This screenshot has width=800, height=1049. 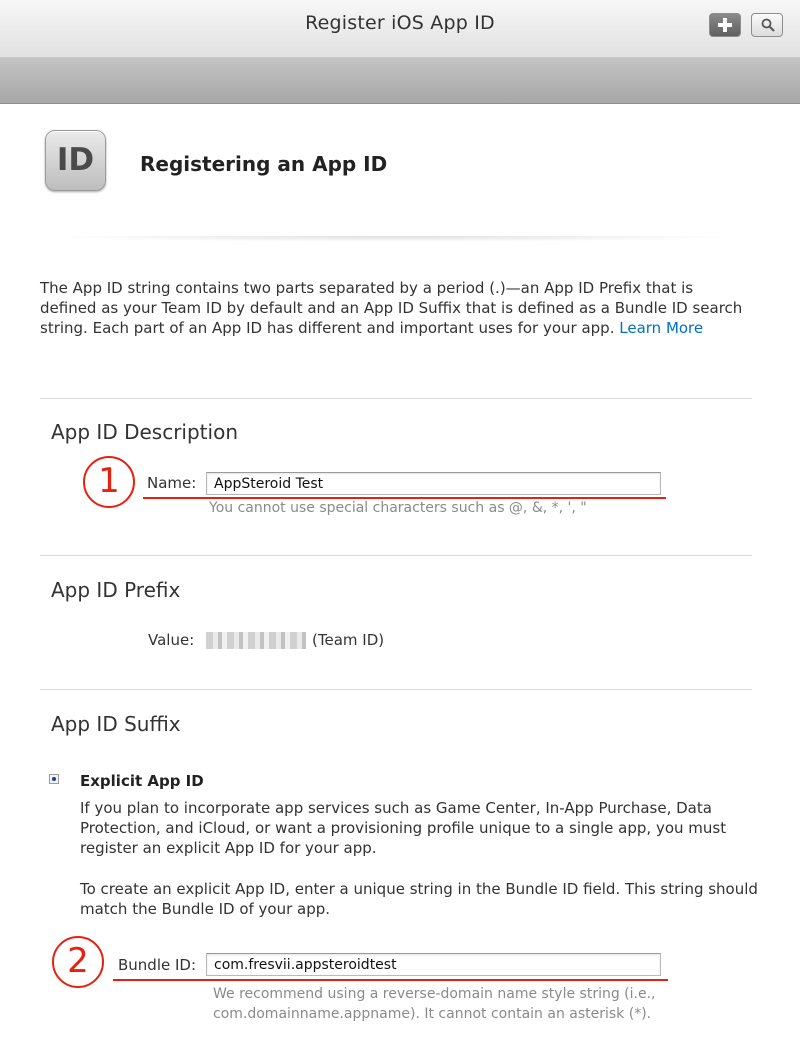 What do you see at coordinates (109, 482) in the screenshot?
I see `annotation-circle-1: 1` at bounding box center [109, 482].